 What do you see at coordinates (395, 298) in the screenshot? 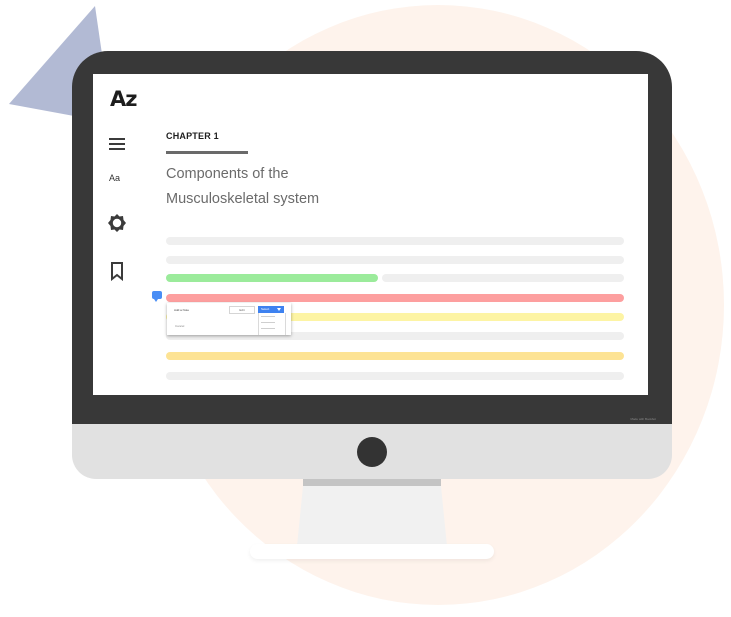
I see `text-line-highlight-red` at bounding box center [395, 298].